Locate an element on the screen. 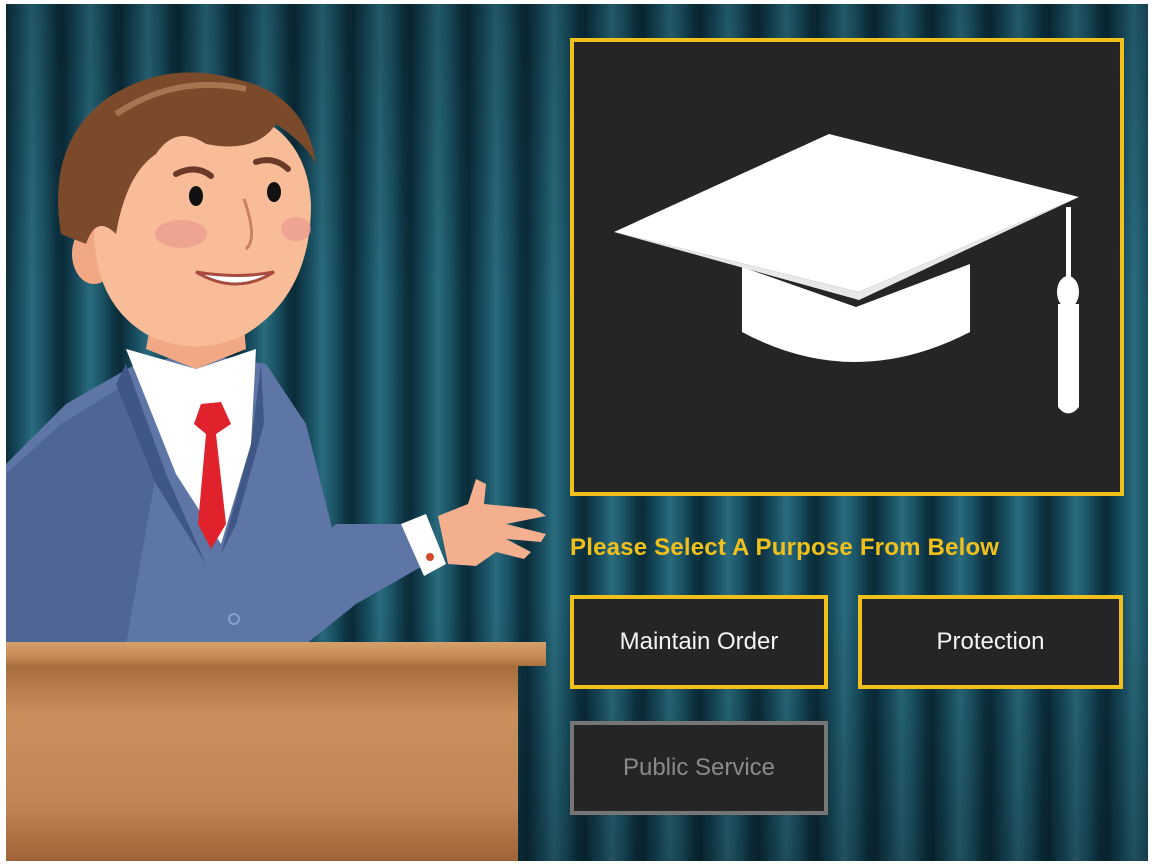 The image size is (1153, 865). podium-top is located at coordinates (276, 654).